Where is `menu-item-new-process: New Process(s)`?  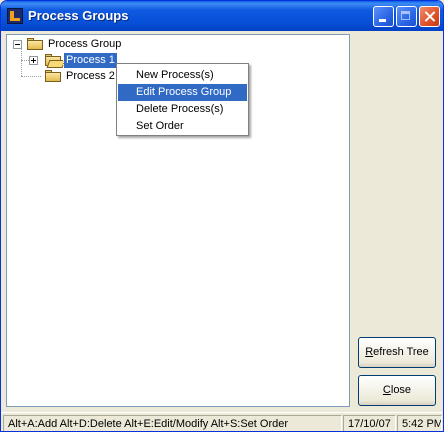
menu-item-new-process: New Process(s) is located at coordinates (182, 75).